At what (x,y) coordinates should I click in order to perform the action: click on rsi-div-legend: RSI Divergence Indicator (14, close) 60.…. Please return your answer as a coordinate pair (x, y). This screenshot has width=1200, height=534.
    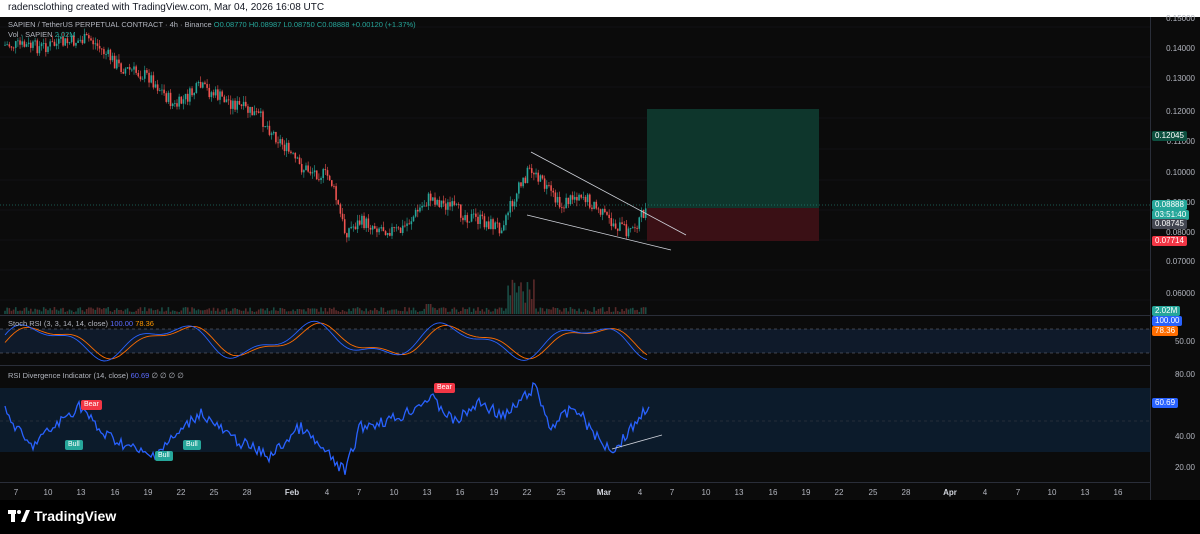
    Looking at the image, I should click on (96, 375).